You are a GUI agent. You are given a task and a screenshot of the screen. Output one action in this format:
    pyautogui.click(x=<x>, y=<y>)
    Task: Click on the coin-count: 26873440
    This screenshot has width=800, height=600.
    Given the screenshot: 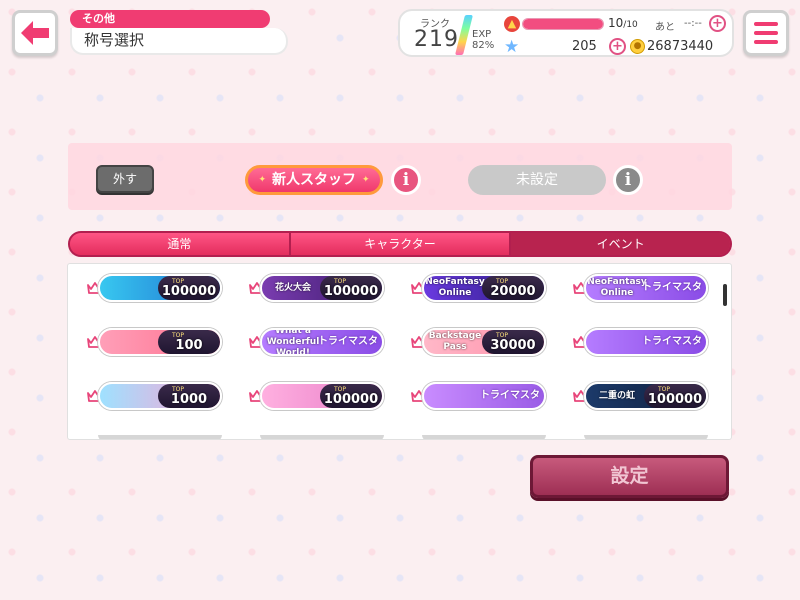 What is the action you would take?
    pyautogui.click(x=680, y=46)
    